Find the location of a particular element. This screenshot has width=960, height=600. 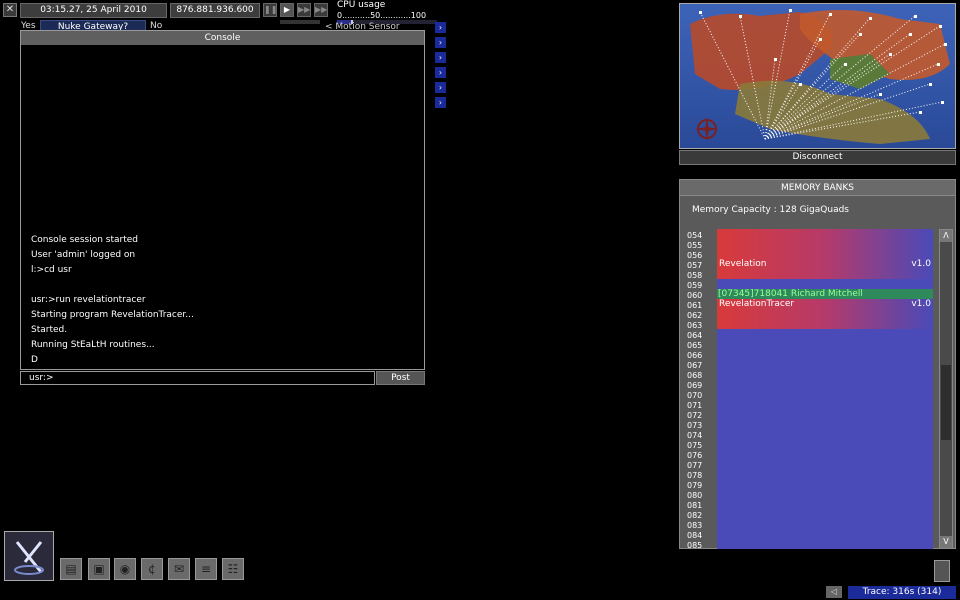

scrollbar-thumb is located at coordinates (946, 402).